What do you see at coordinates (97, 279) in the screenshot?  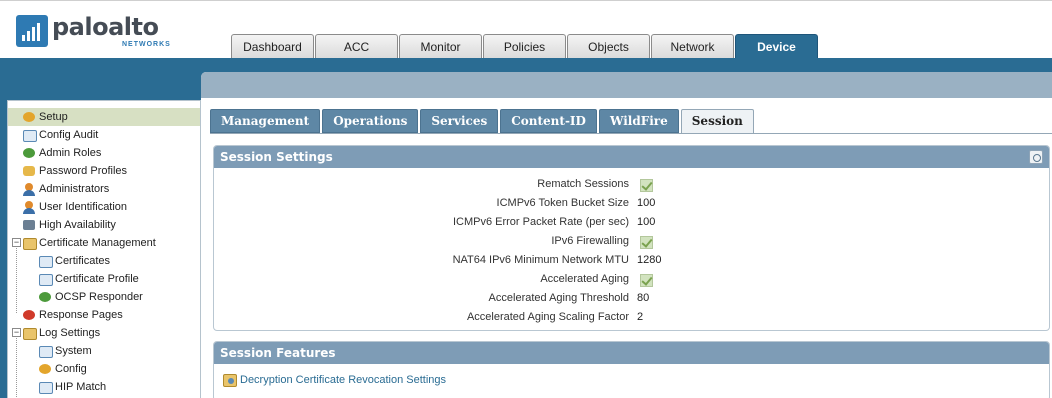 I see `sidebar-item-label: Certificate Profile` at bounding box center [97, 279].